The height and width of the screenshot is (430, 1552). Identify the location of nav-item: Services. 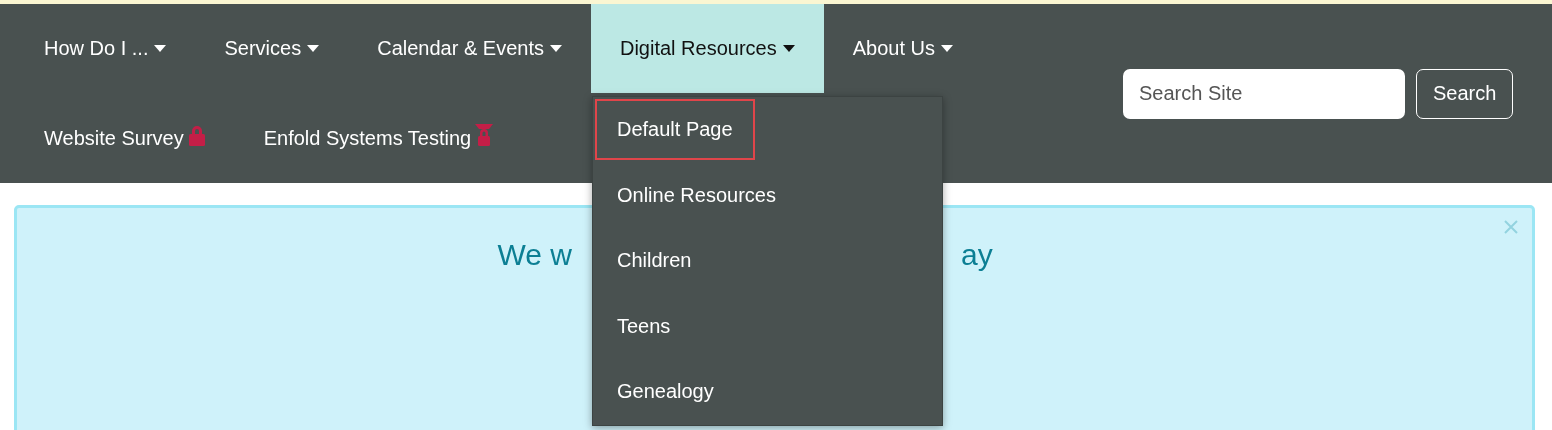
(272, 48).